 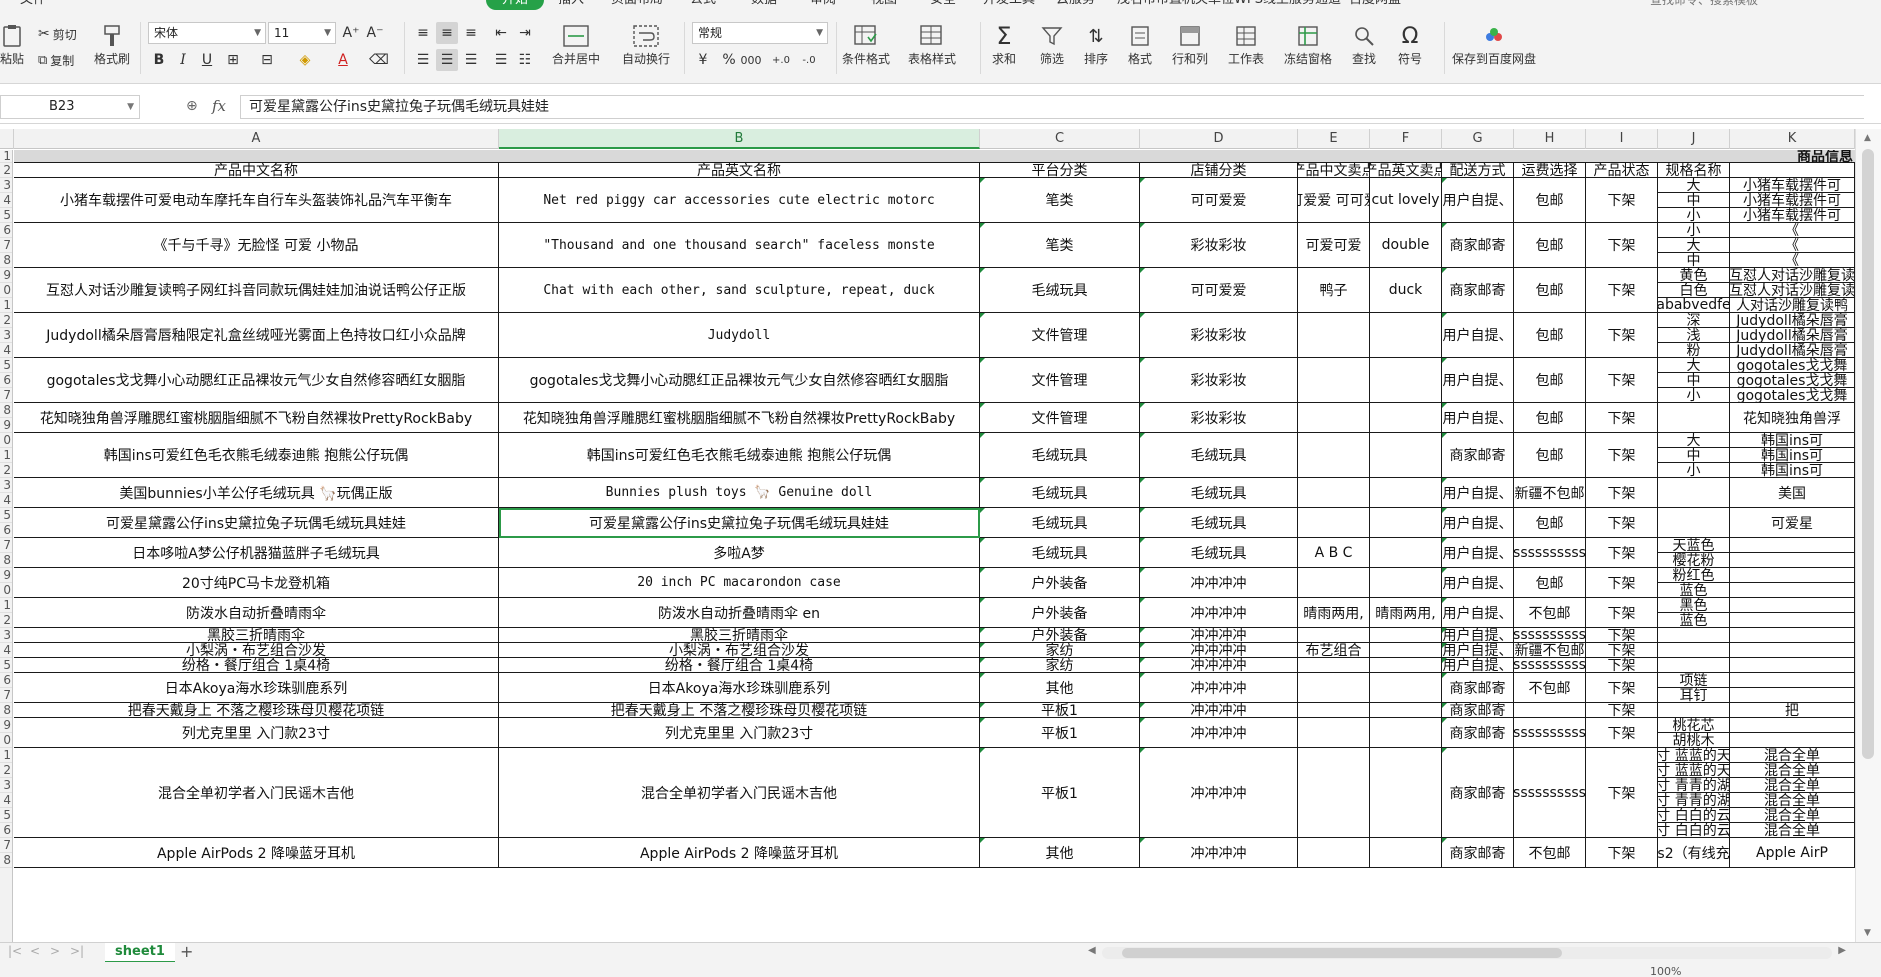 What do you see at coordinates (739, 553) in the screenshot?
I see `cell-b: 多啦A梦` at bounding box center [739, 553].